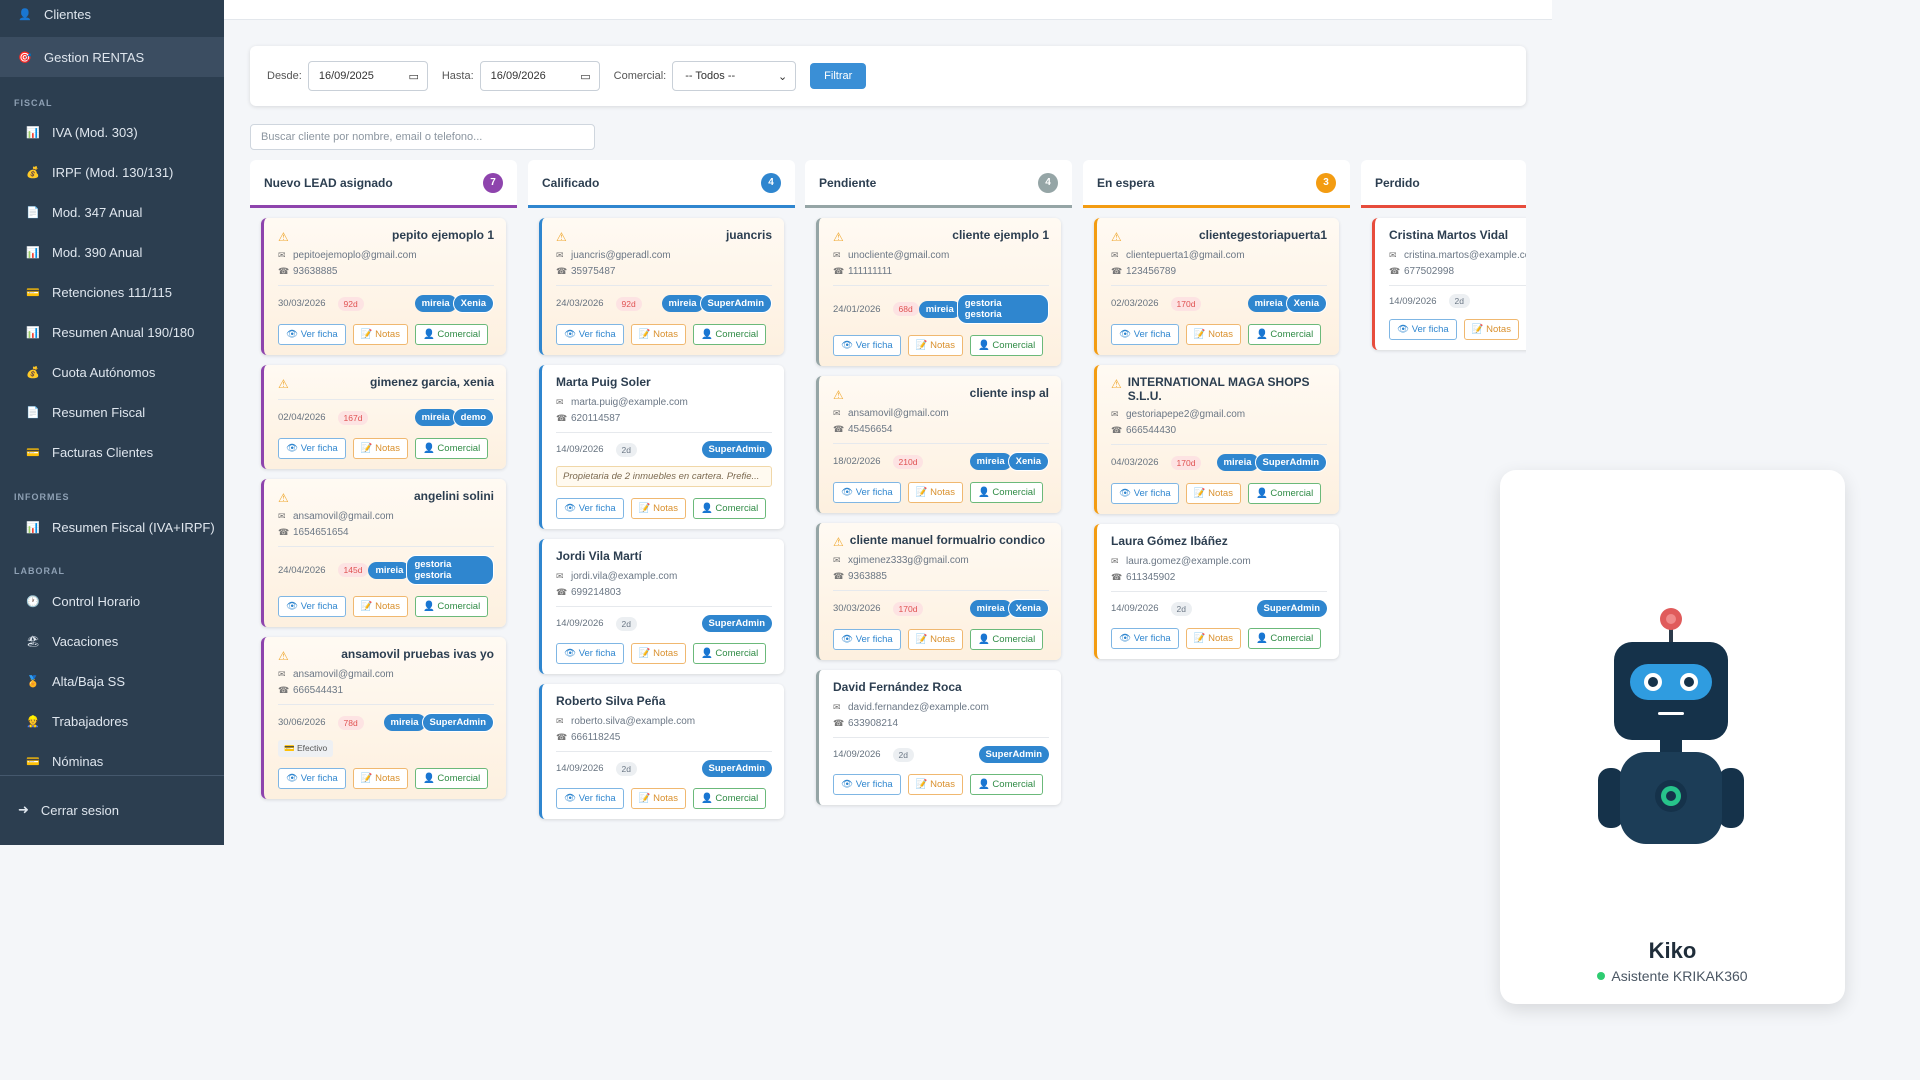  I want to click on sidebar-item-mod347: 📄 Mod. 347 Anual, so click(112, 212).